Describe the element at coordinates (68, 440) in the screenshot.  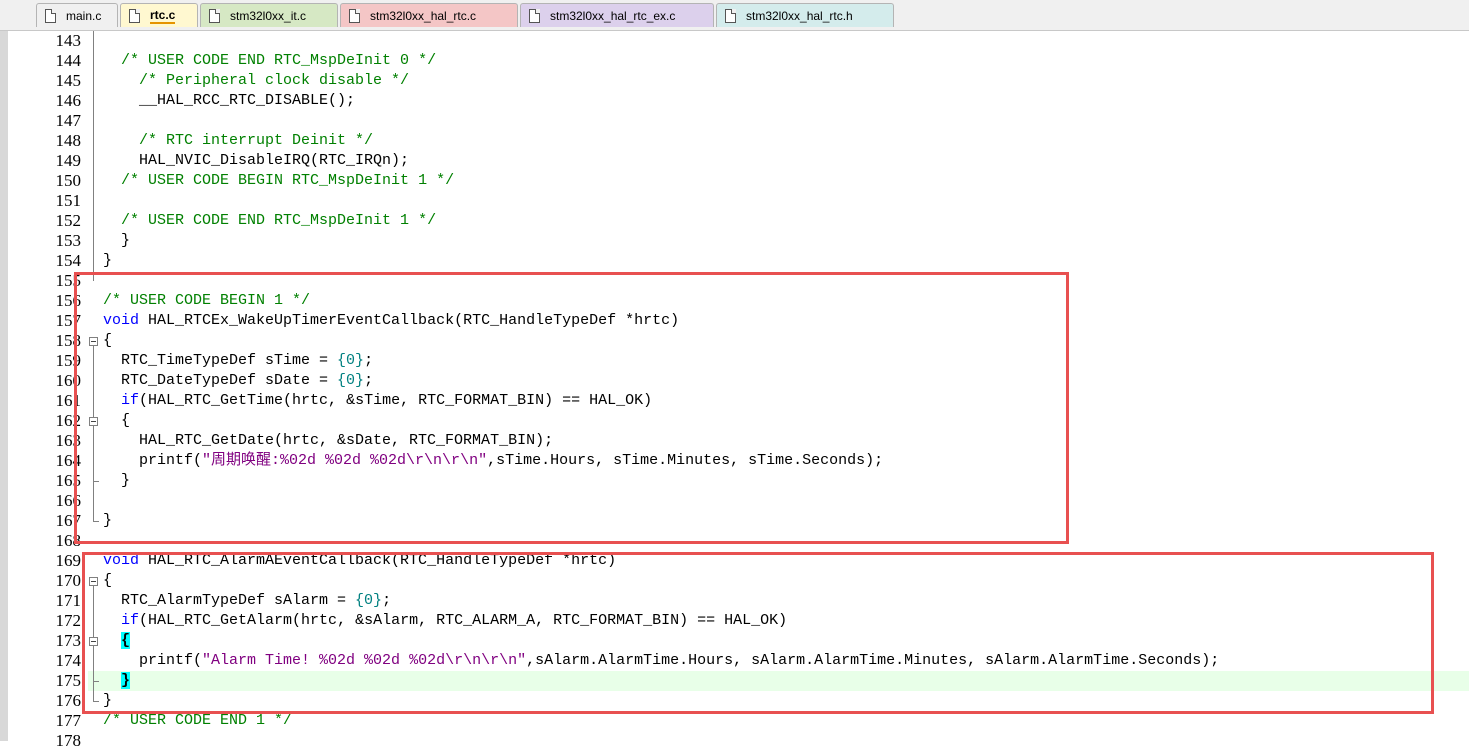
I see `line-number: 163` at that location.